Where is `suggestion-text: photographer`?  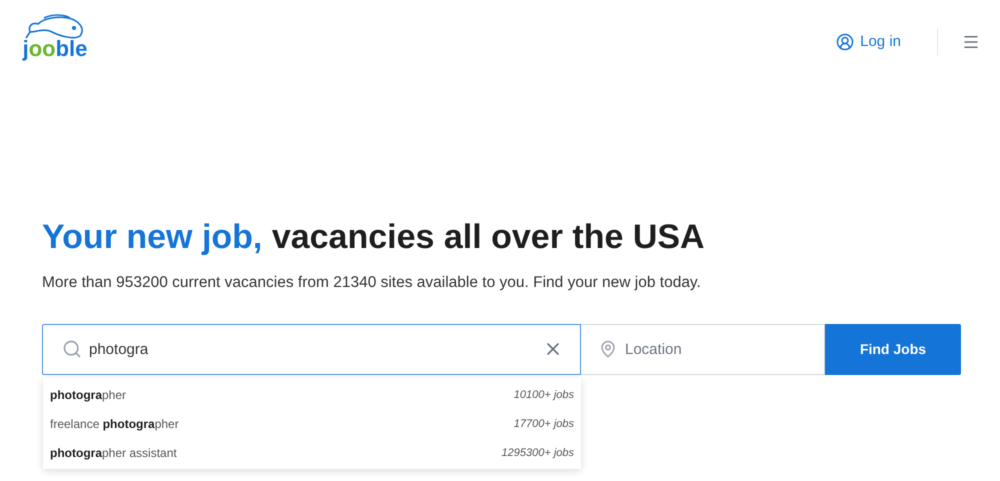
suggestion-text: photographer is located at coordinates (88, 395).